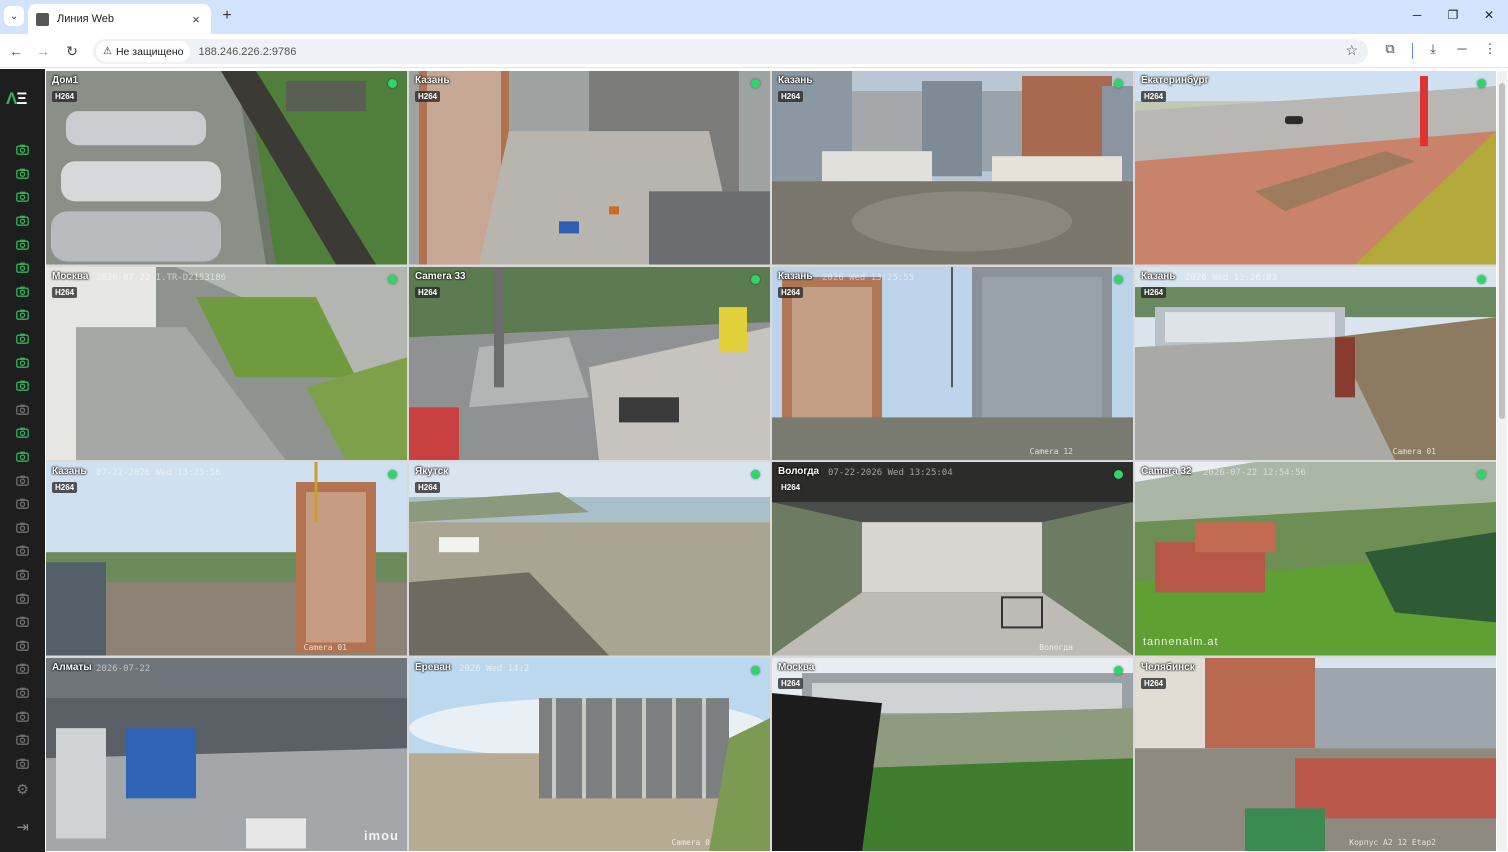 The height and width of the screenshot is (852, 1508). Describe the element at coordinates (952, 754) in the screenshot. I see `camera-tile-15: Москва H264` at that location.